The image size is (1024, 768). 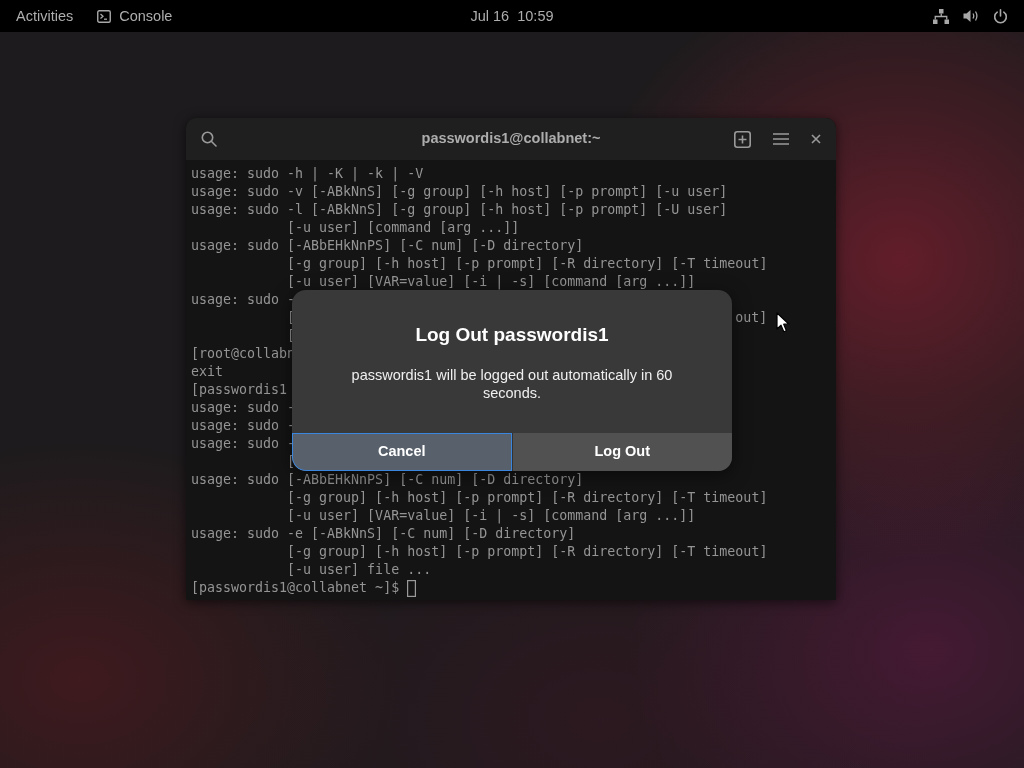 I want to click on terminal-icon, so click(x=104, y=16).